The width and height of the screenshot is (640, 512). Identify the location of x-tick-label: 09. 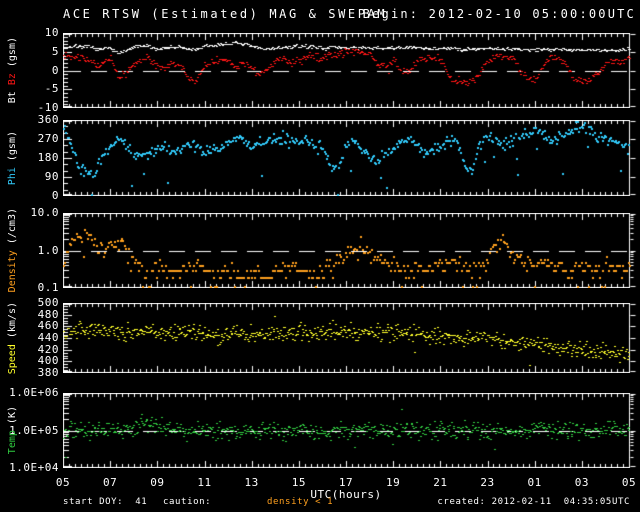
(157, 482).